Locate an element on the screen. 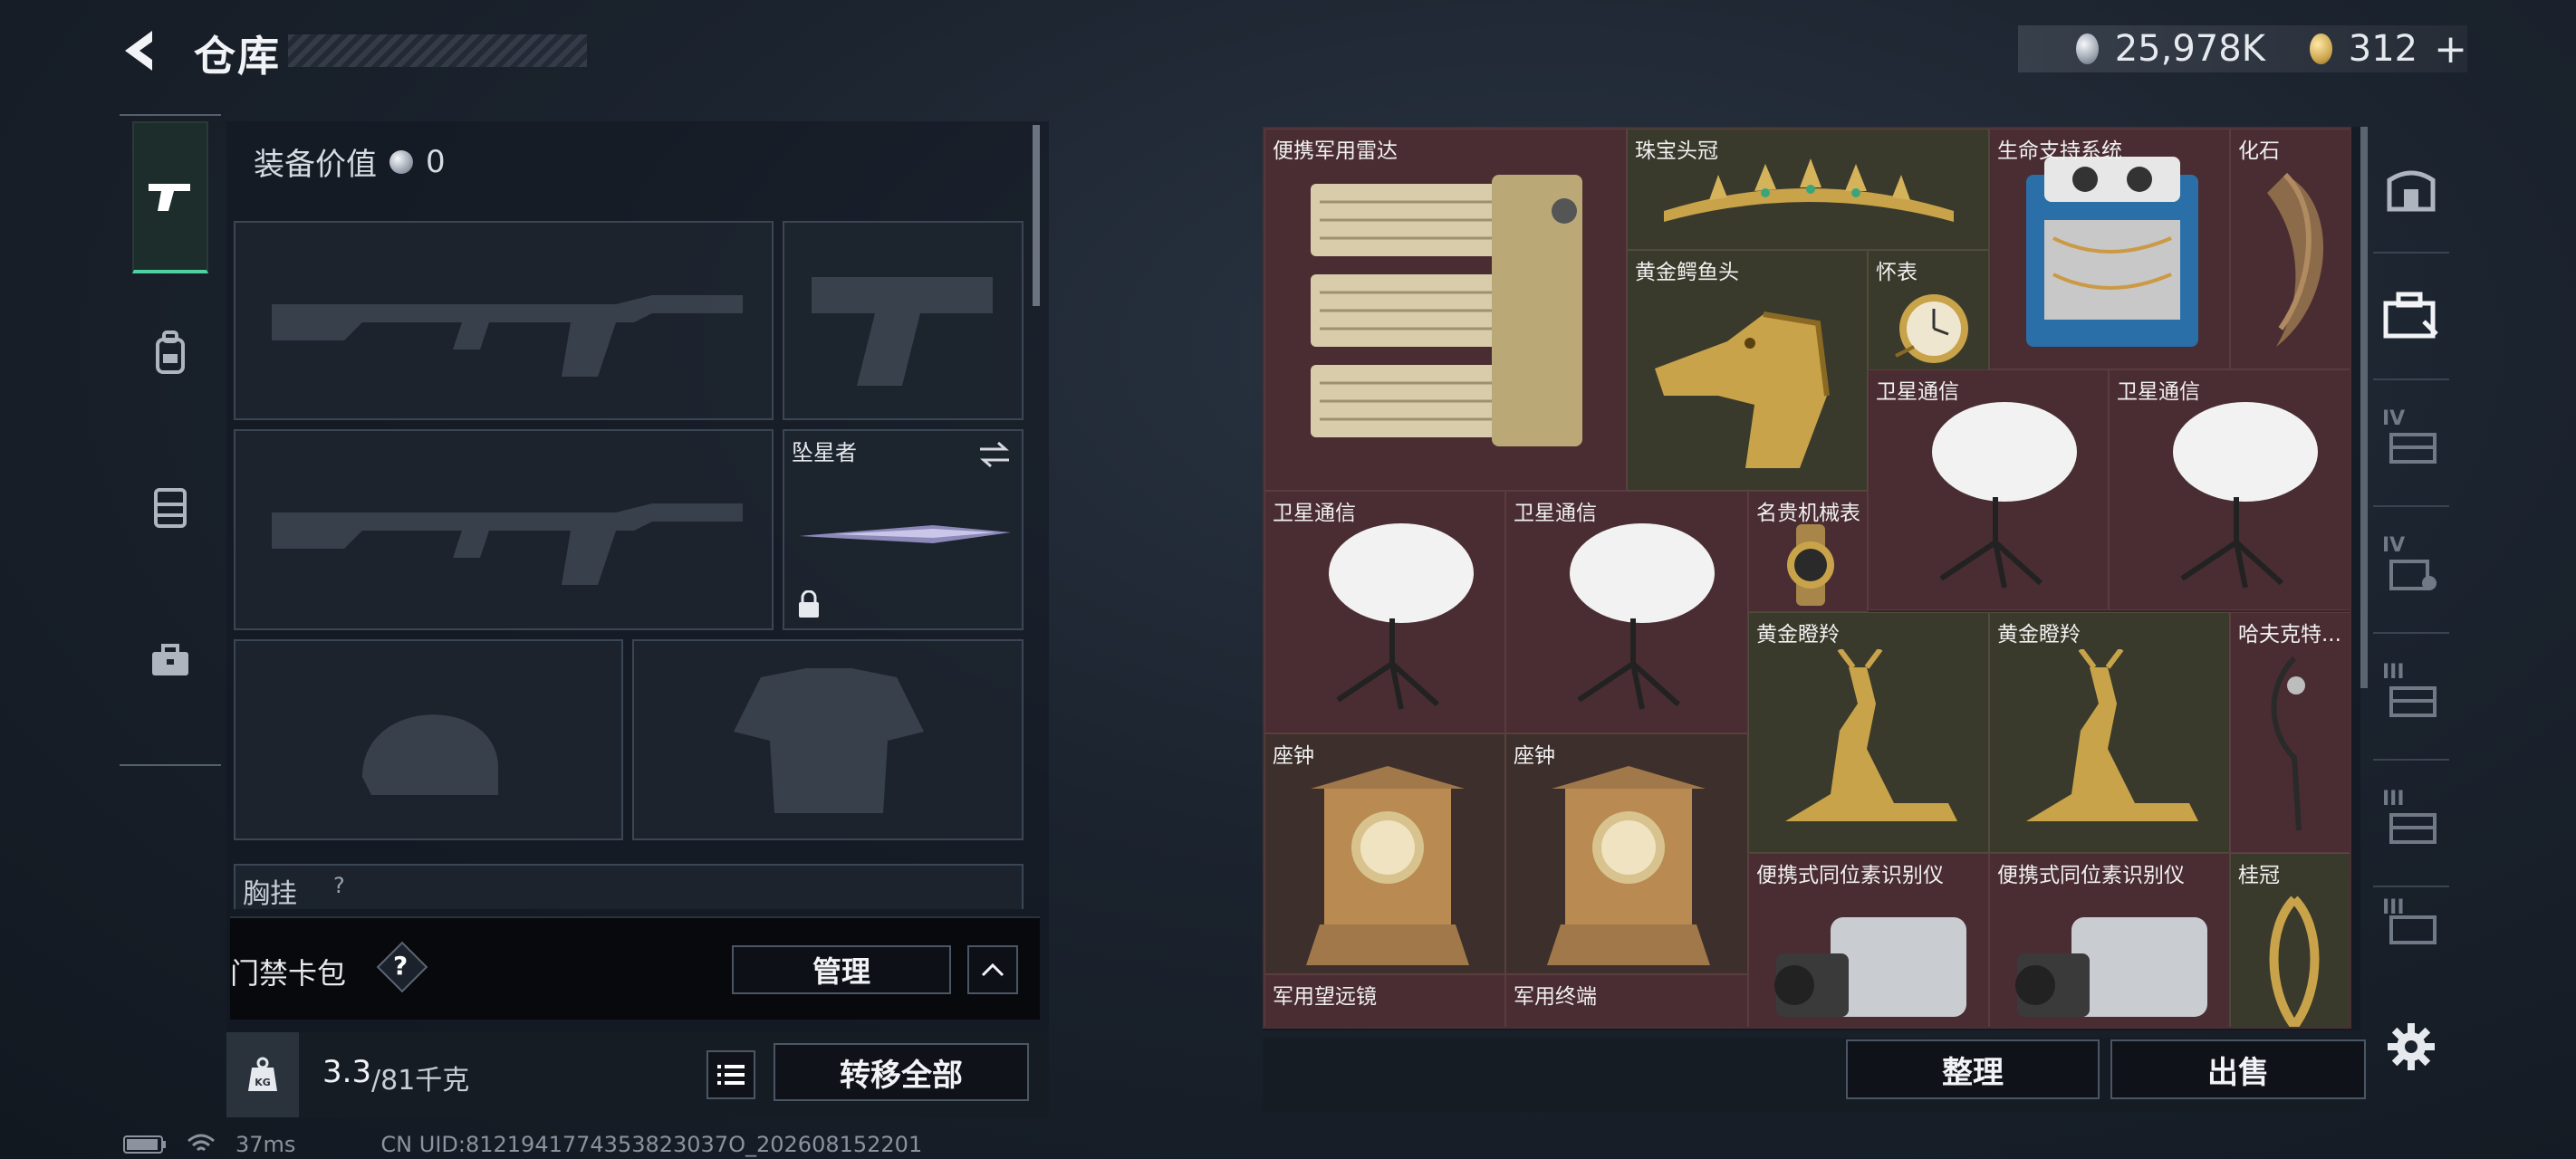  inventory-actions: 整理 出售 is located at coordinates (1814, 1075).